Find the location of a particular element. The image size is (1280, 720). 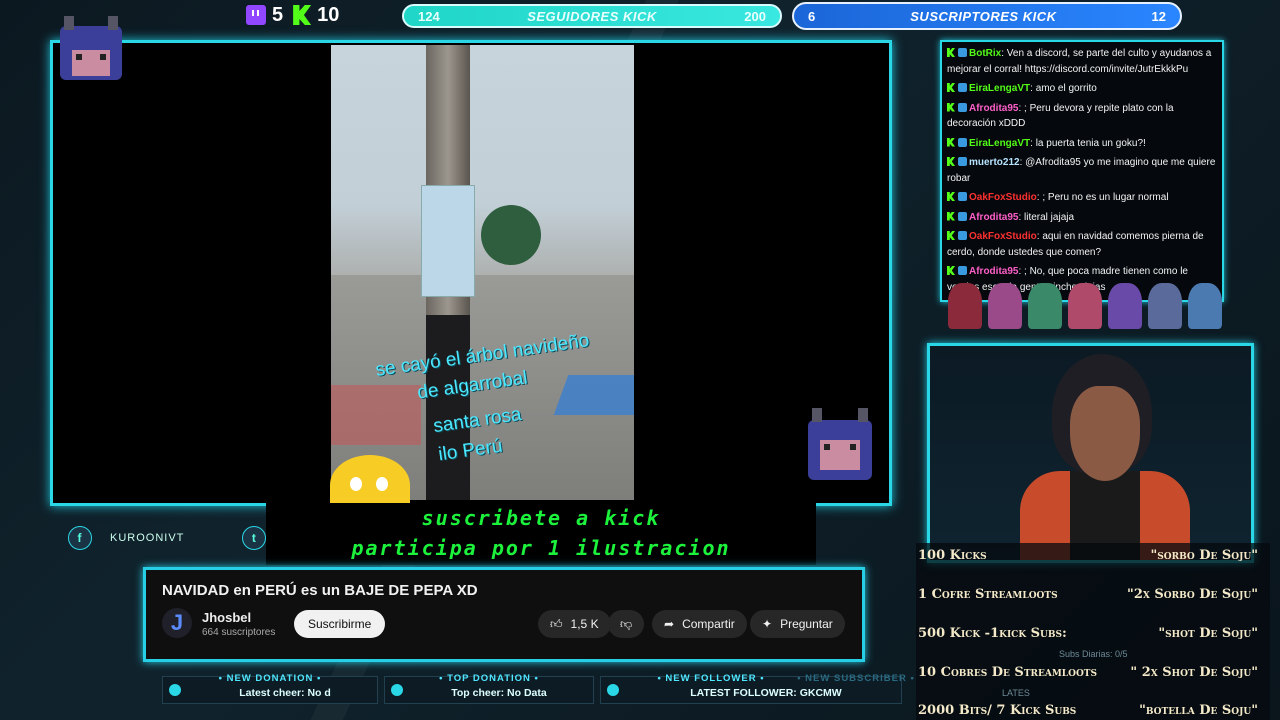

banner-line-2: participa por 1 ilustracion is located at coordinates (541, 548).